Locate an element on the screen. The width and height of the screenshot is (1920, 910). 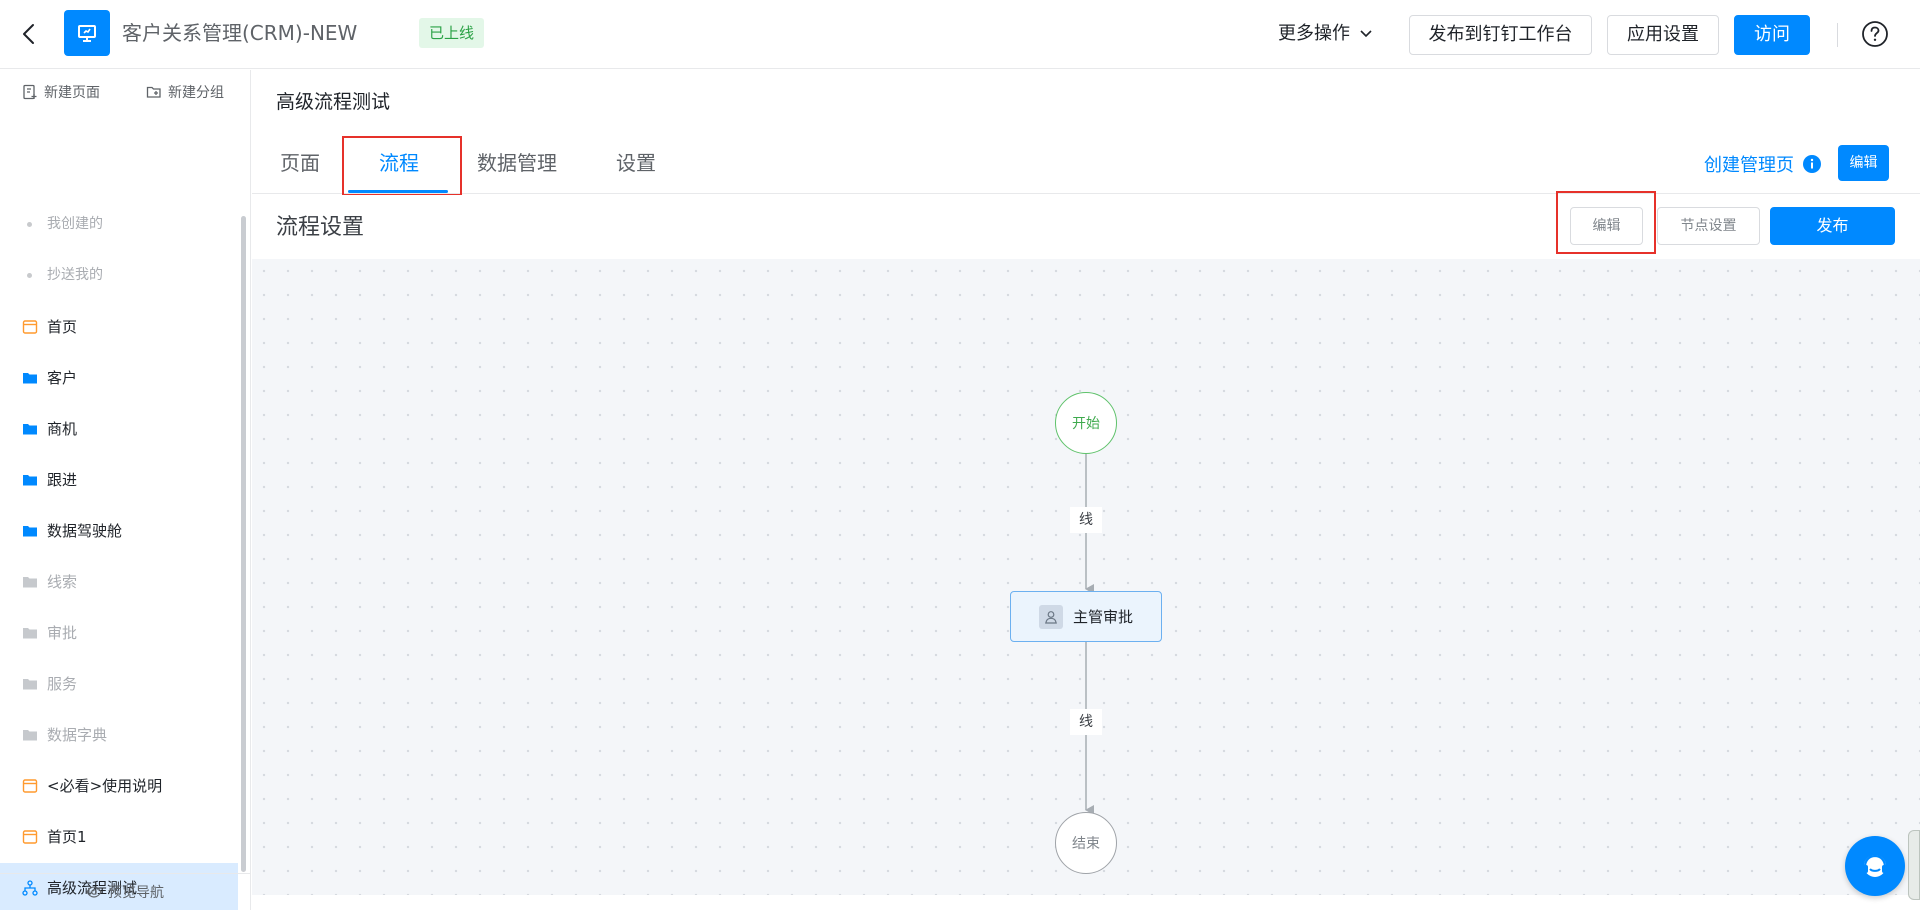
create-admin-page-label: 创建管理页 is located at coordinates (1749, 165).